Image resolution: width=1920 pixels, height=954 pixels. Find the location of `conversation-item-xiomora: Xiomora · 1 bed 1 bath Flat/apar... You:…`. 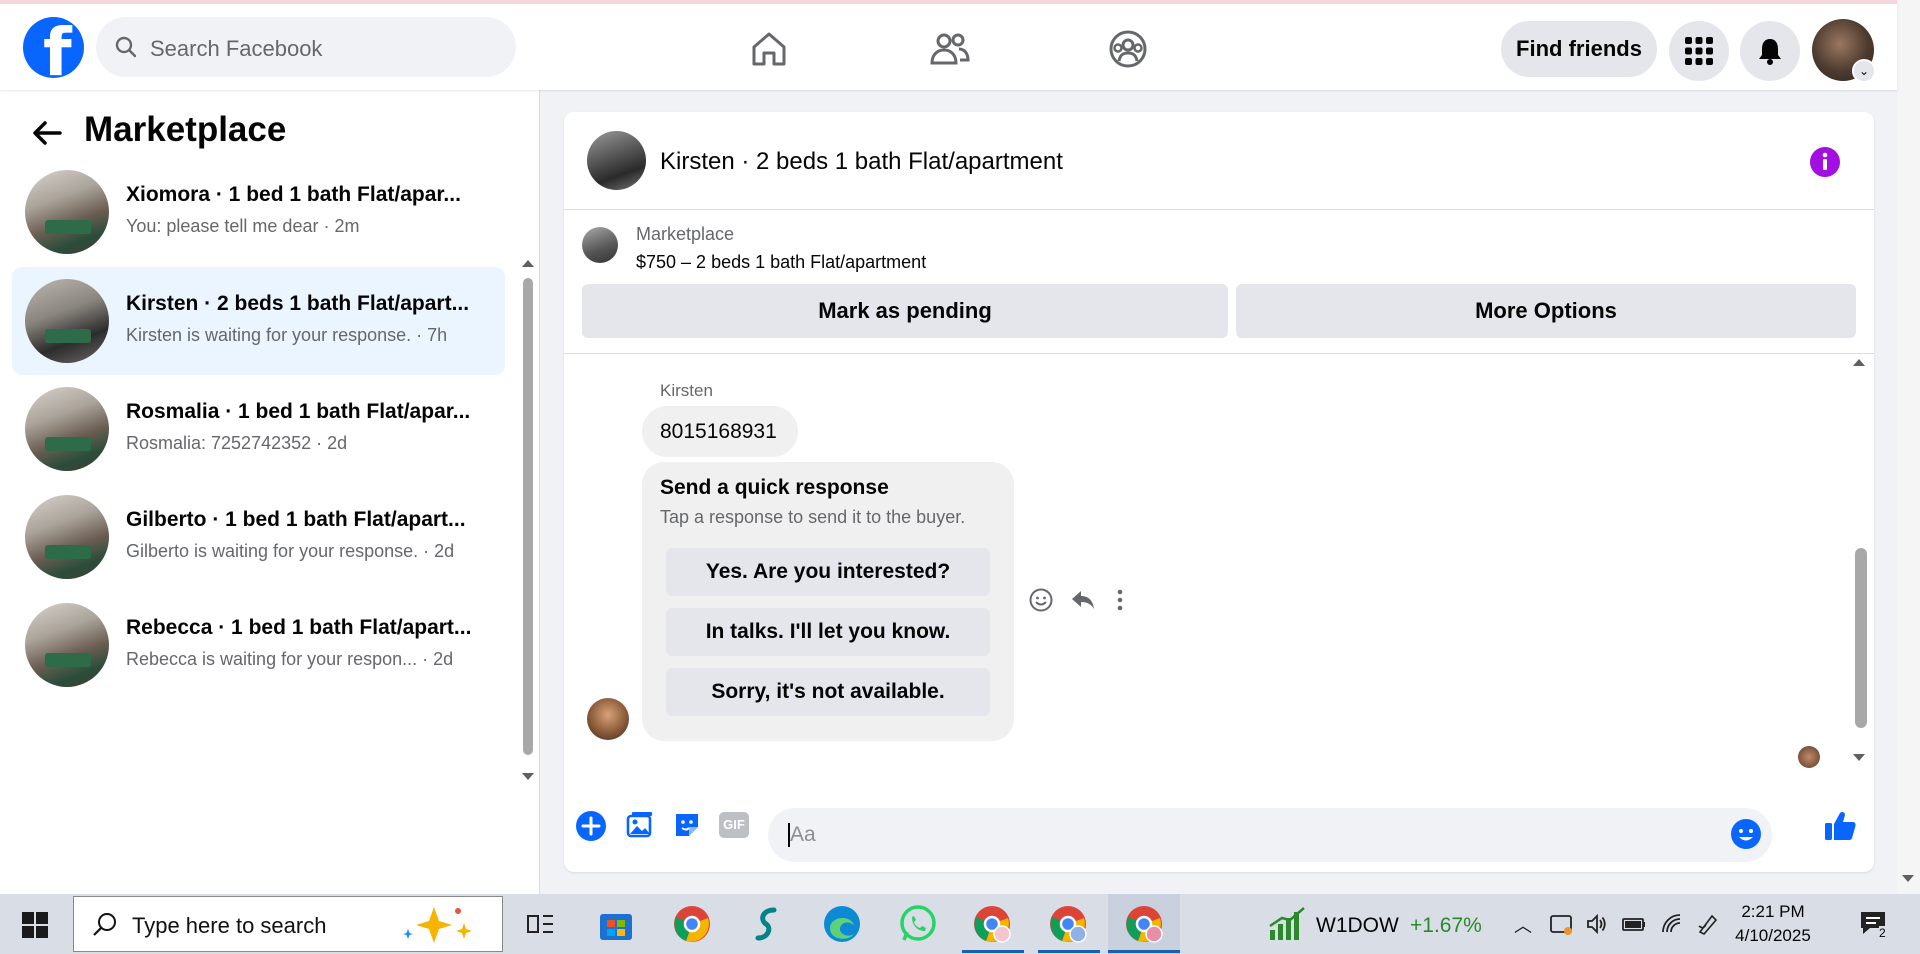

conversation-item-xiomora: Xiomora · 1 bed 1 bath Flat/apar... You:… is located at coordinates (258, 212).